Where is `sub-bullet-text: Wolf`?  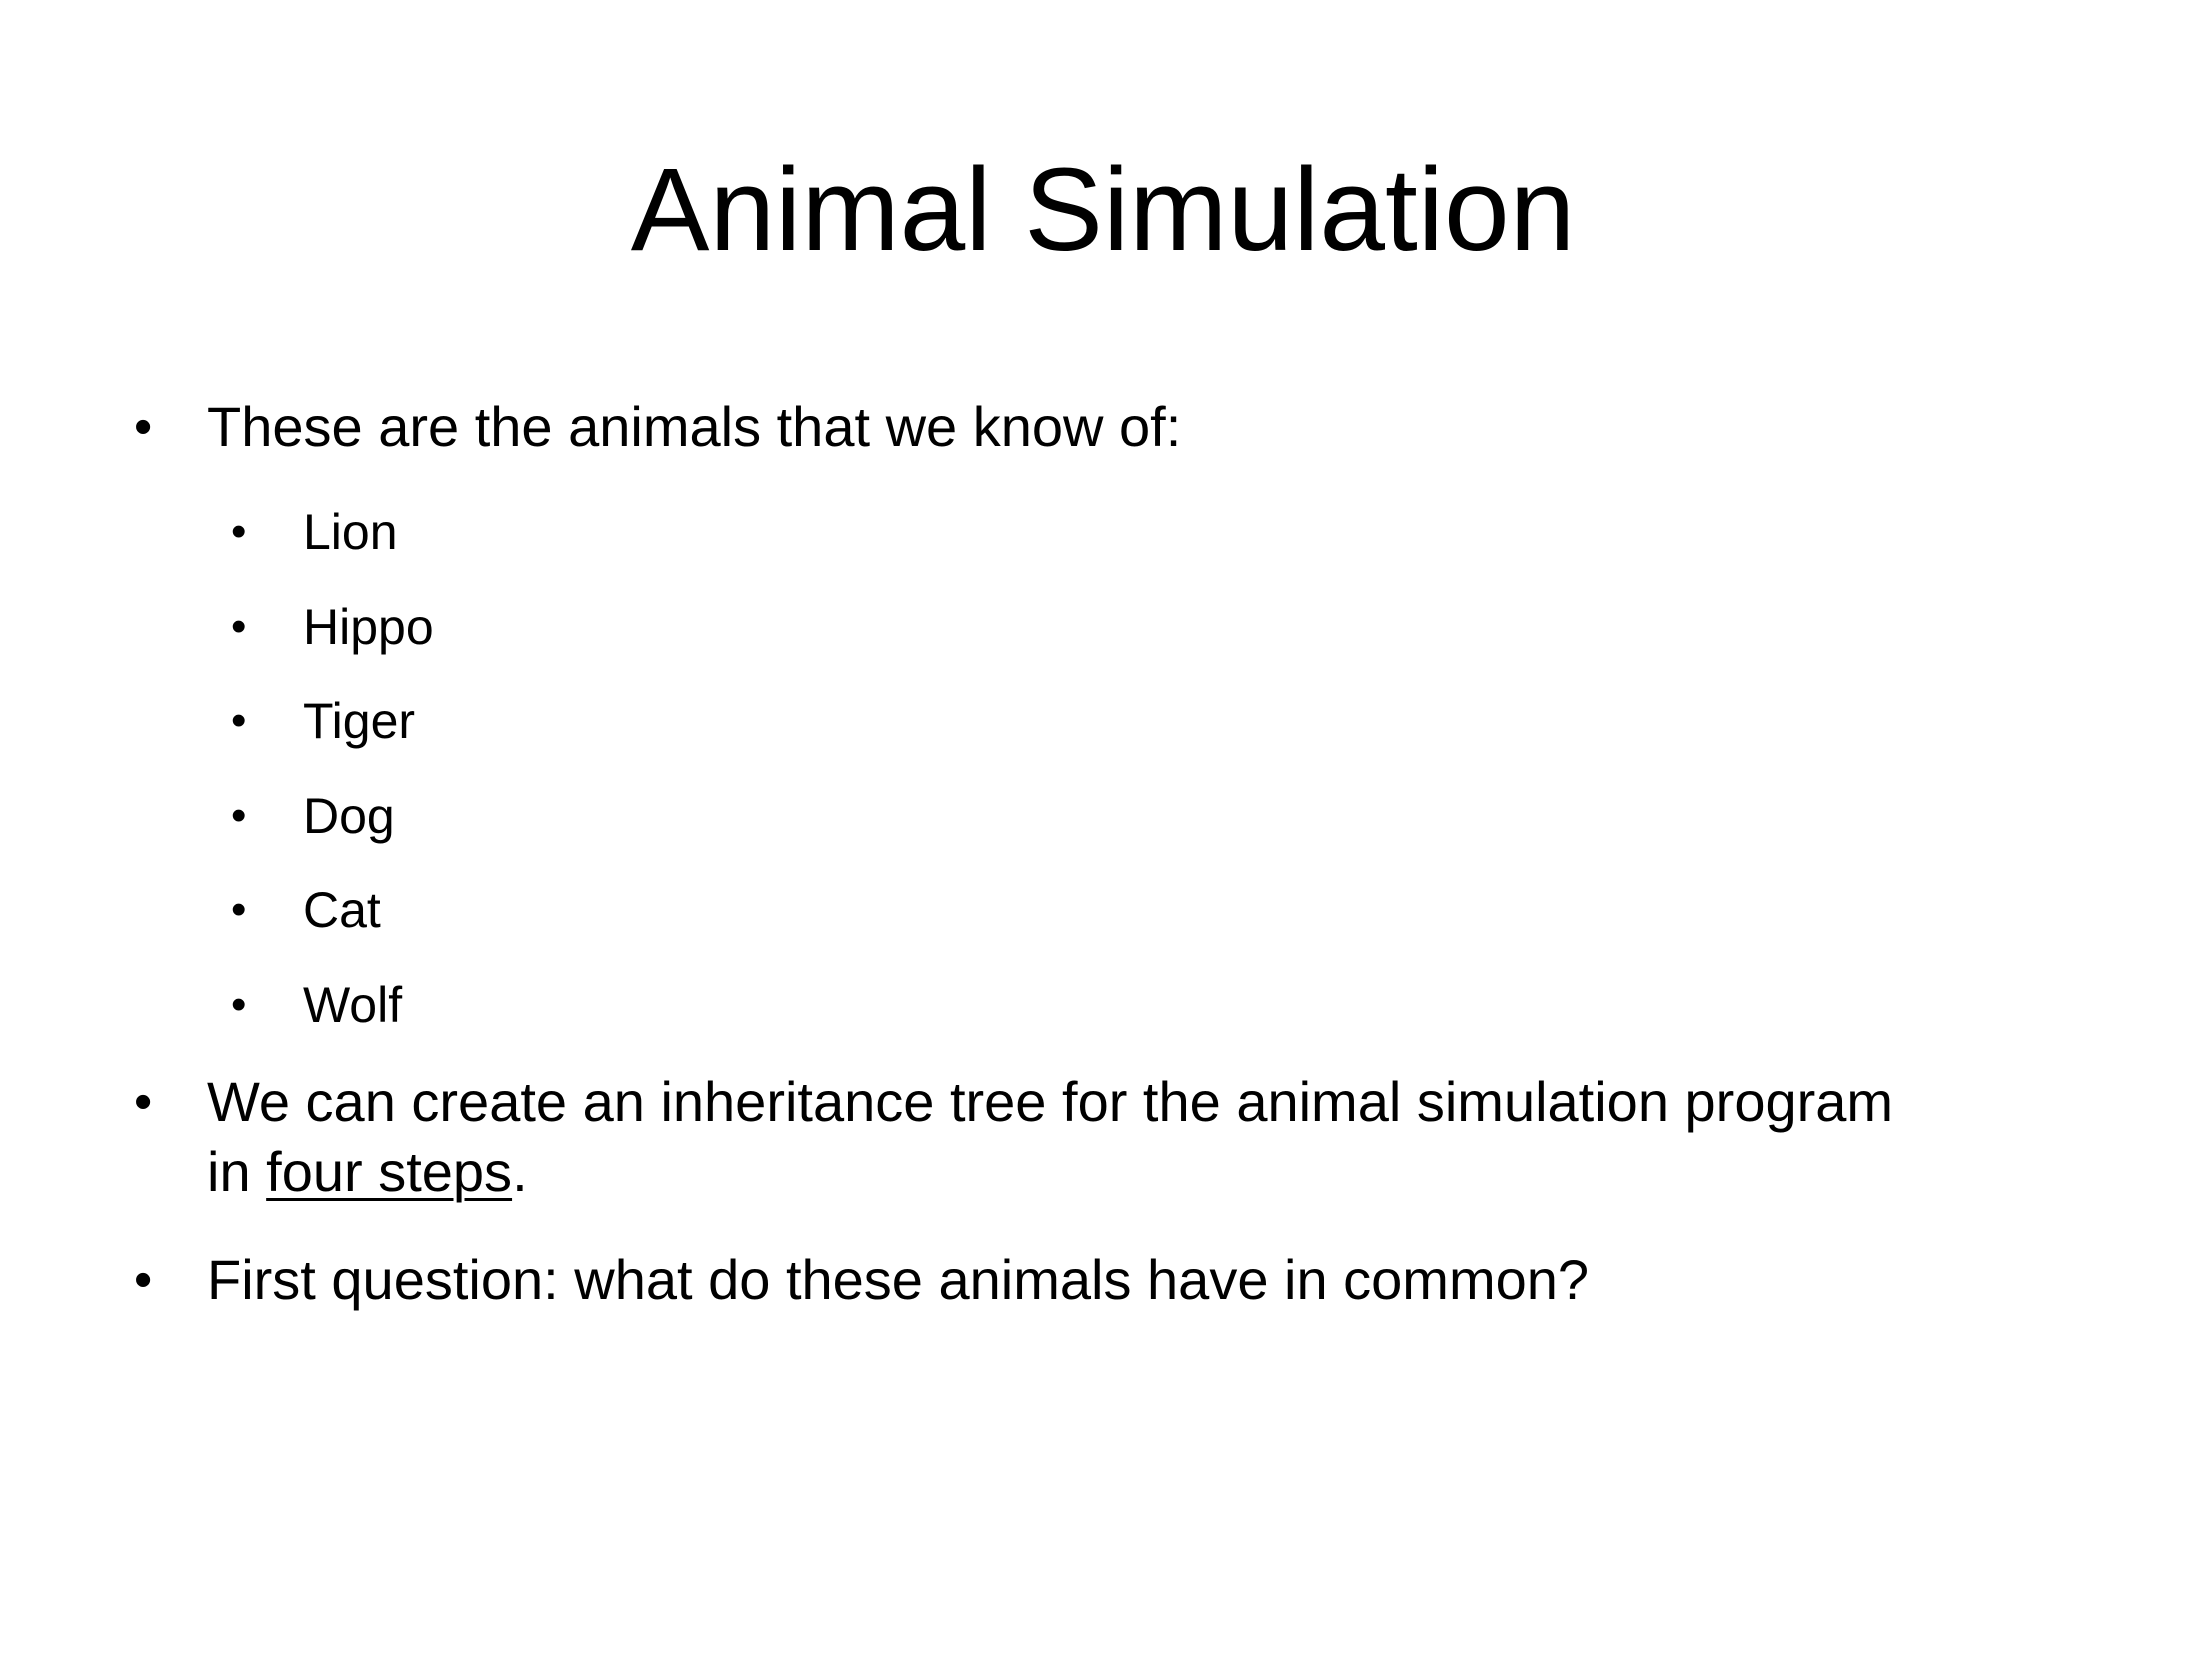 sub-bullet-text: Wolf is located at coordinates (353, 1005).